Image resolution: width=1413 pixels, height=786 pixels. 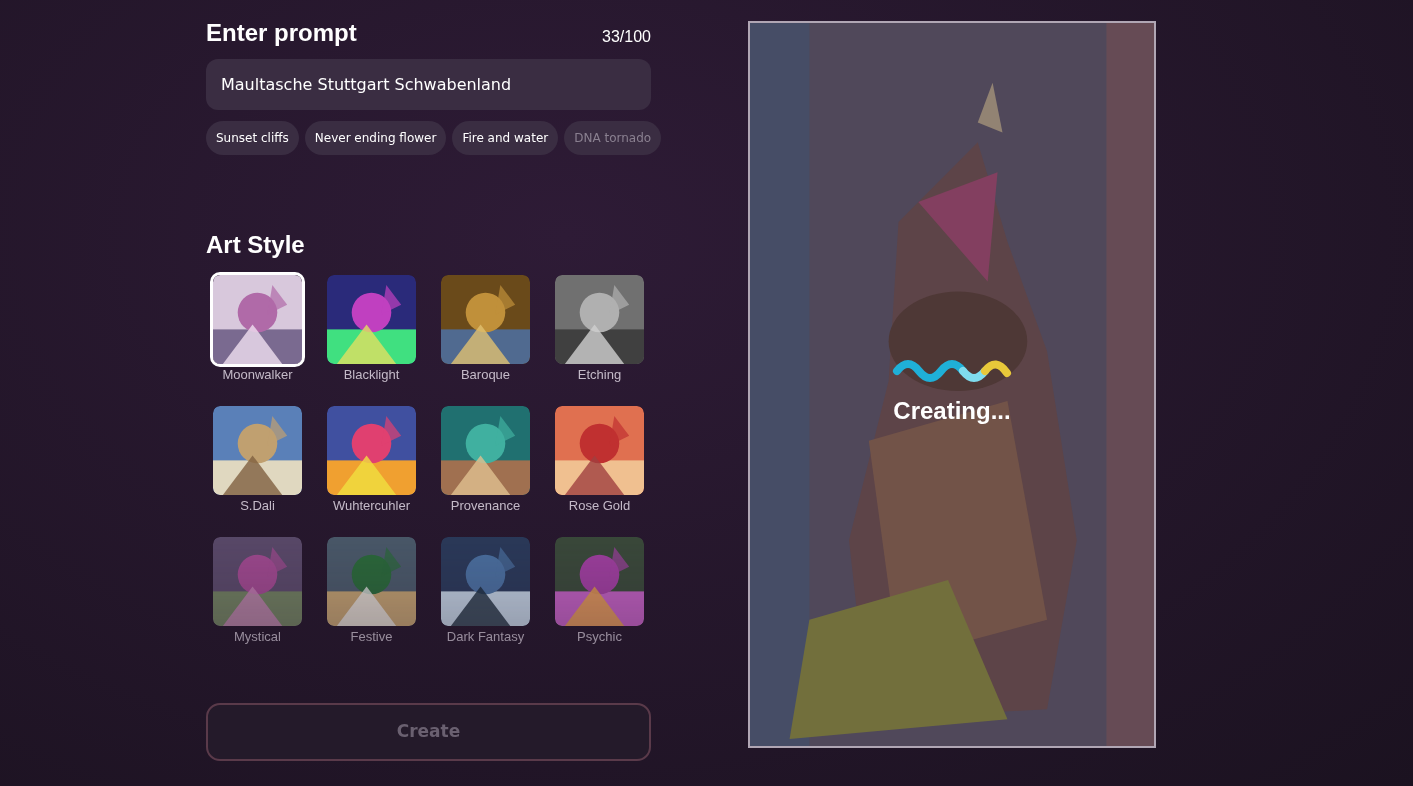 I want to click on style-label: Etching, so click(x=599, y=375).